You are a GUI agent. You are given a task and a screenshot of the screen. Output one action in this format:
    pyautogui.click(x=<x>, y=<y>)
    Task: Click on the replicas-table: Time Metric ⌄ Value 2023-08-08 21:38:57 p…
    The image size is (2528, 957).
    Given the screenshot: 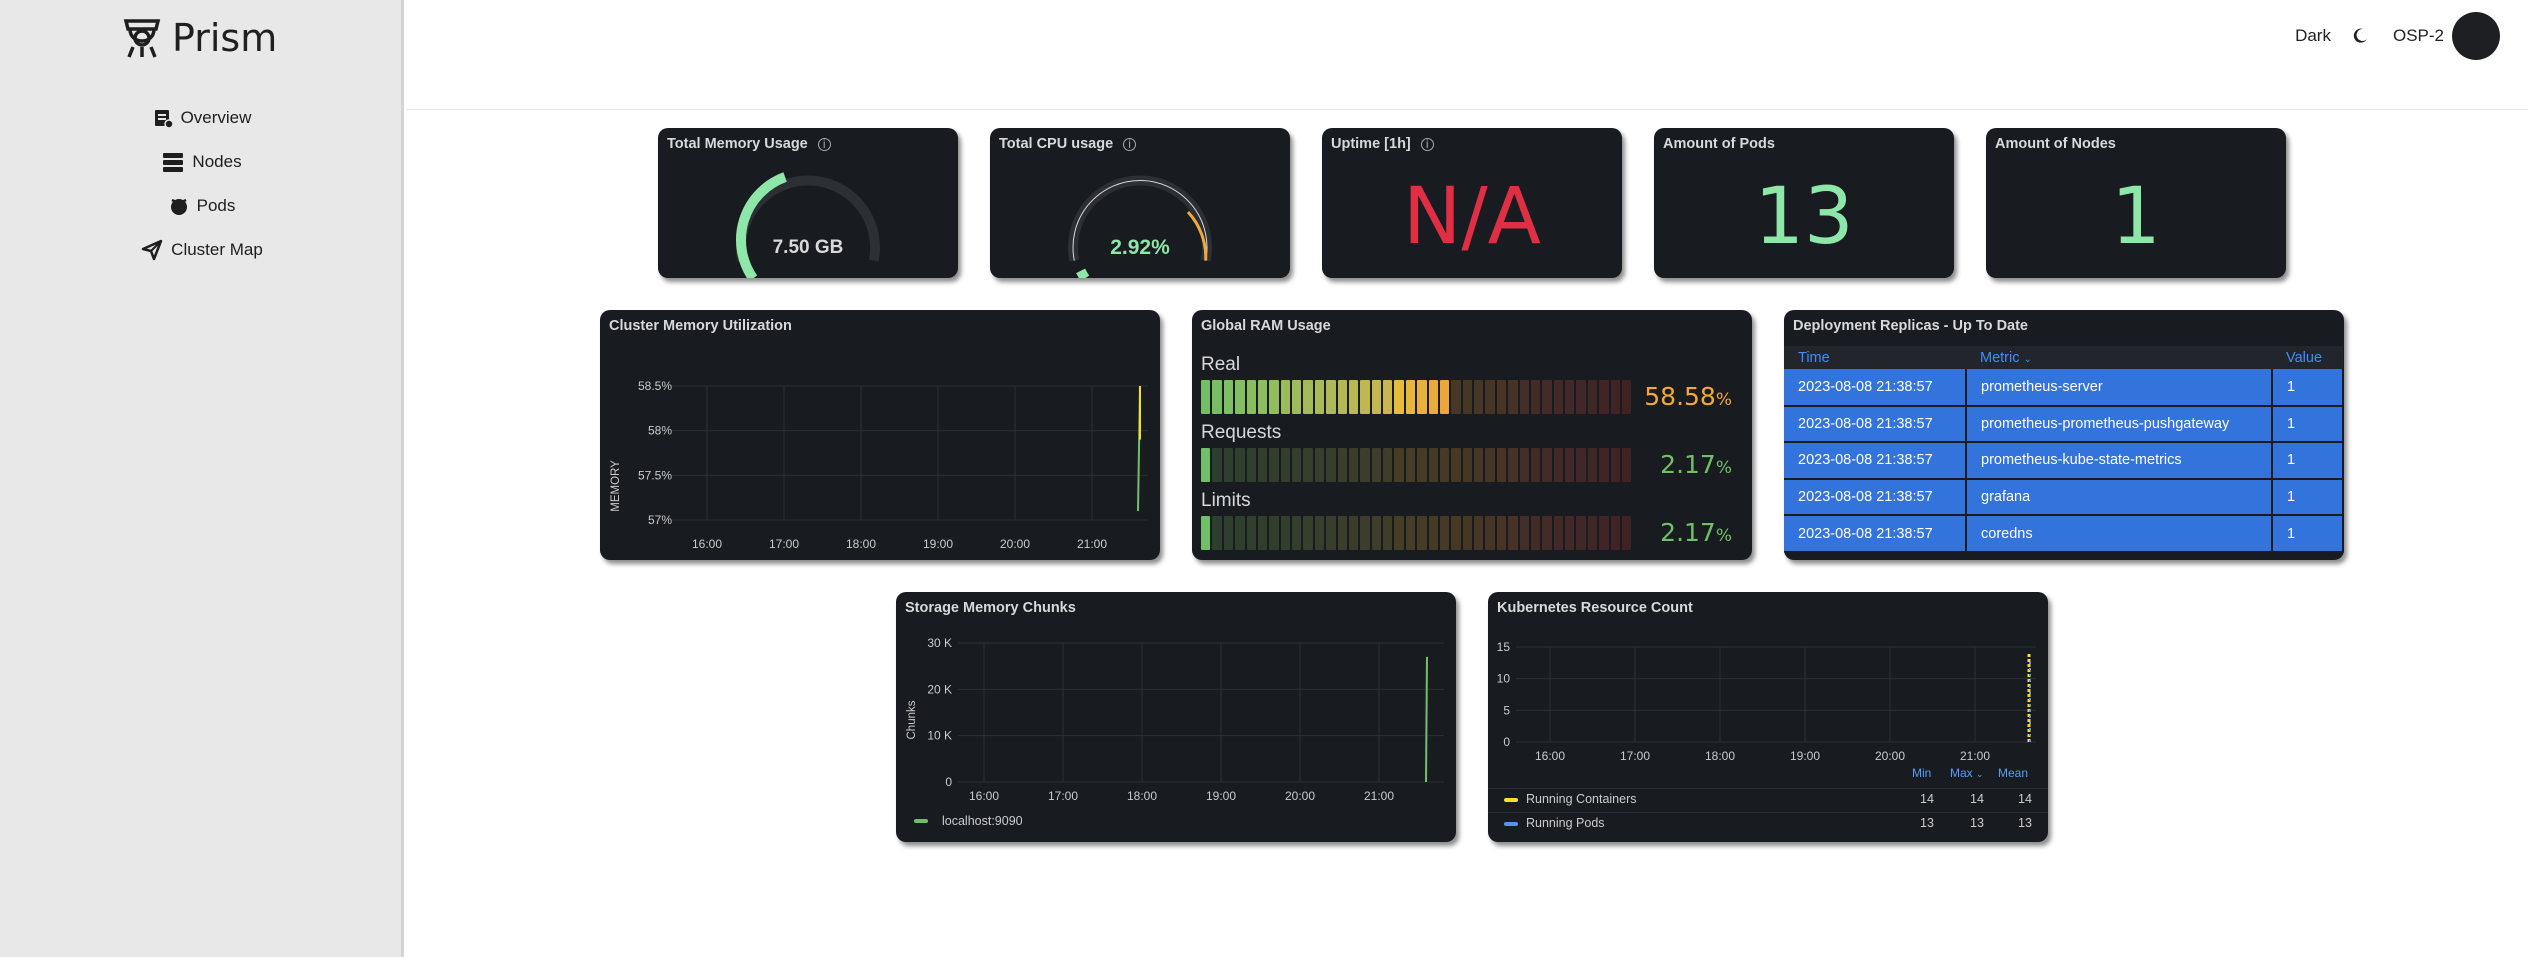 What is the action you would take?
    pyautogui.click(x=2064, y=449)
    